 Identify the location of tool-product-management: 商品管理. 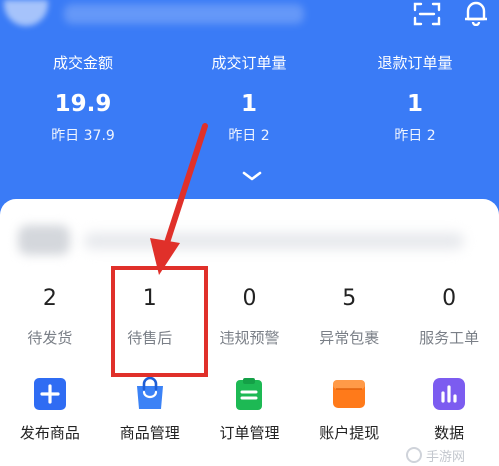
(150, 410).